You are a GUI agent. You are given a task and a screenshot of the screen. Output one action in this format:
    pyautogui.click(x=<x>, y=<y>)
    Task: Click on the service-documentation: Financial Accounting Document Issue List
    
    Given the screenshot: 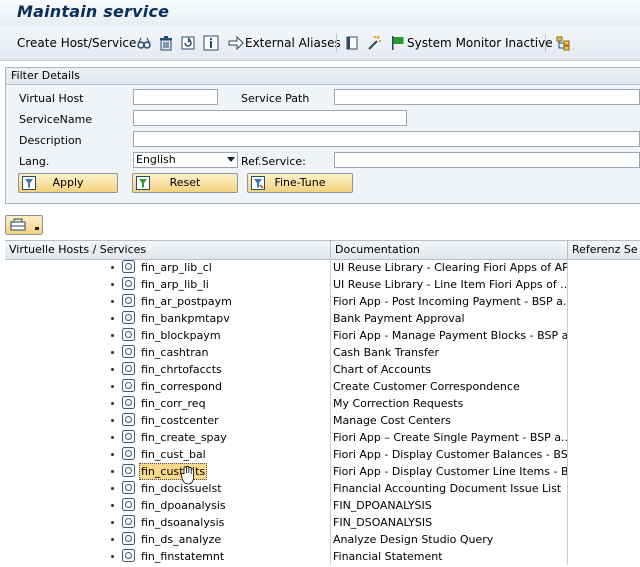 What is the action you would take?
    pyautogui.click(x=449, y=488)
    